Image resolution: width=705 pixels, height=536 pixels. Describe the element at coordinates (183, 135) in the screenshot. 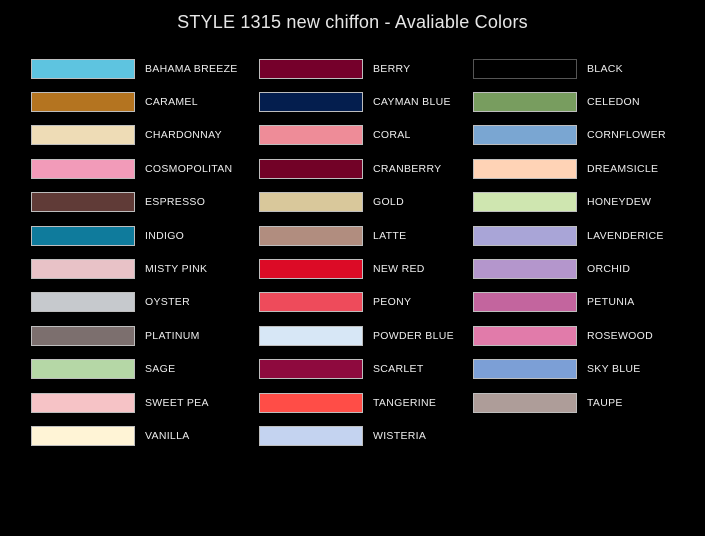

I see `color-label: CHARDONNAY` at that location.